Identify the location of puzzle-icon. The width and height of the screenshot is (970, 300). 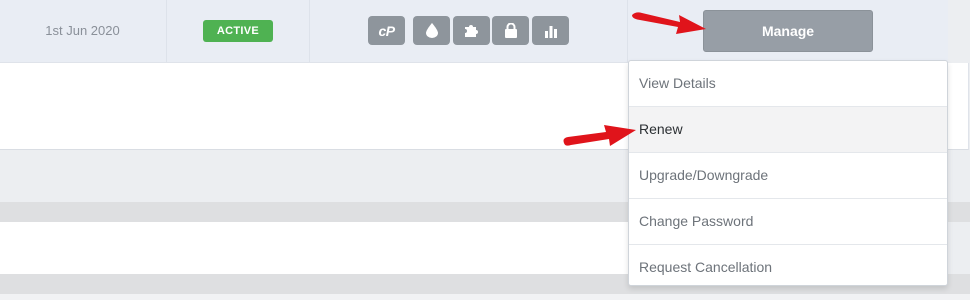
(471, 30).